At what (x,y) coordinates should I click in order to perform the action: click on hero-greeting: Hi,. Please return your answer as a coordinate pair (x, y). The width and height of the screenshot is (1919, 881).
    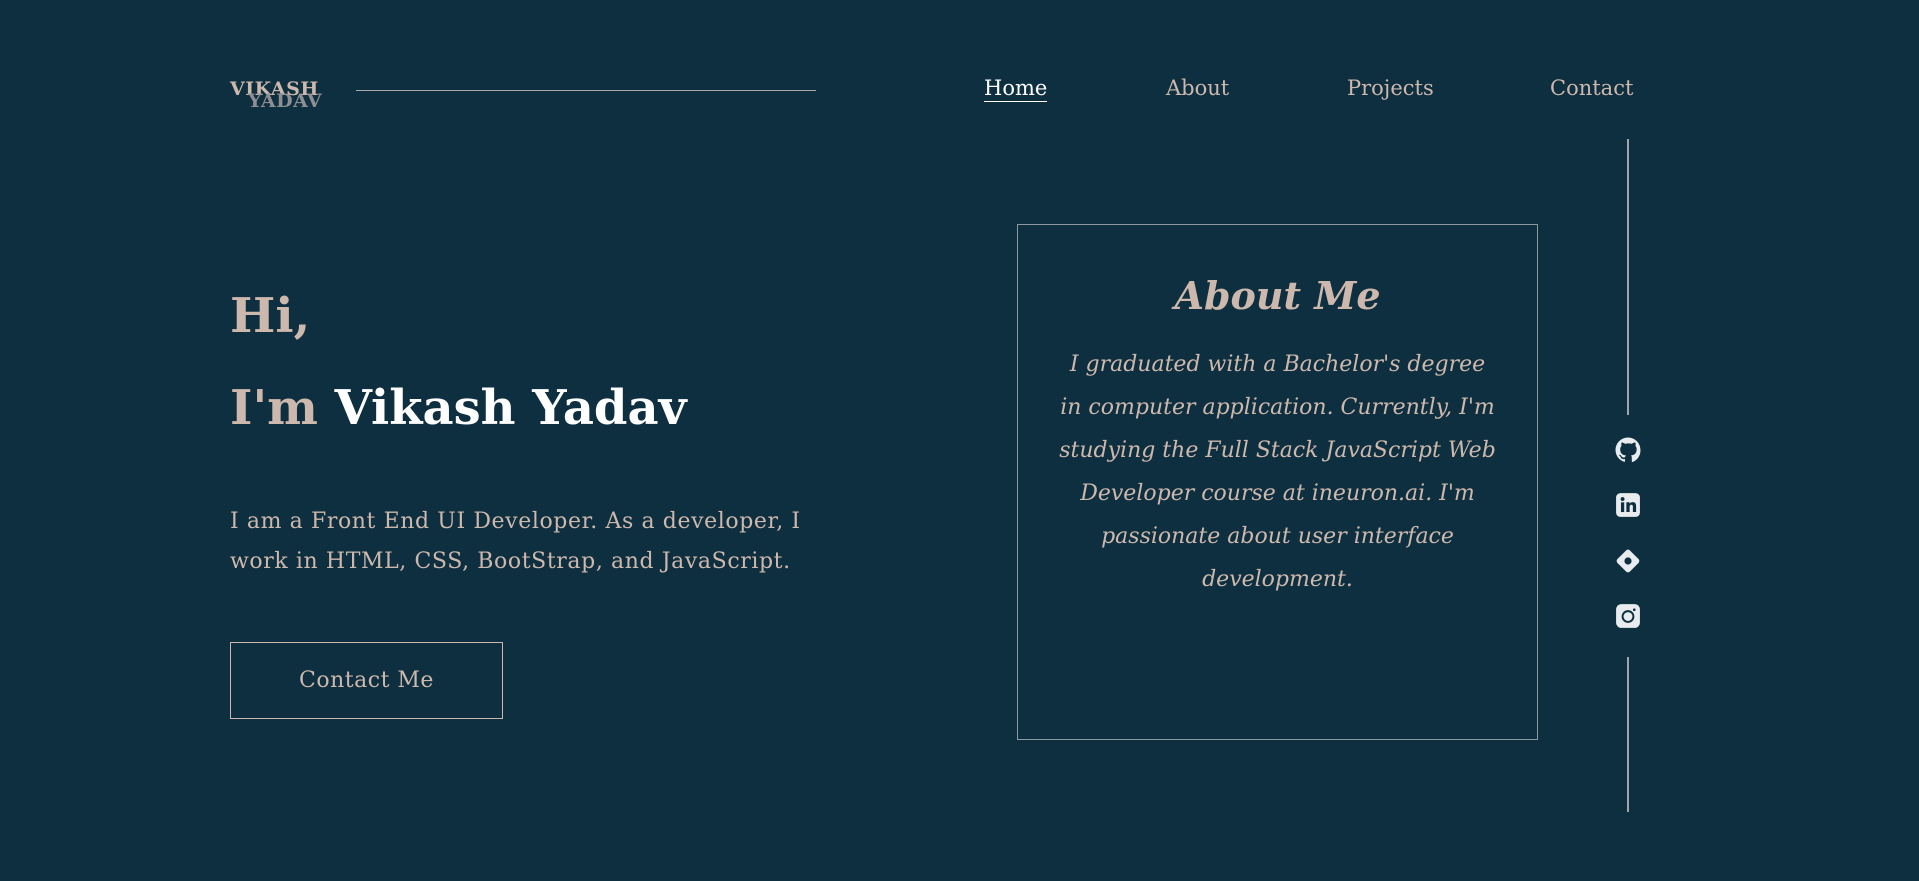
    Looking at the image, I should click on (270, 316).